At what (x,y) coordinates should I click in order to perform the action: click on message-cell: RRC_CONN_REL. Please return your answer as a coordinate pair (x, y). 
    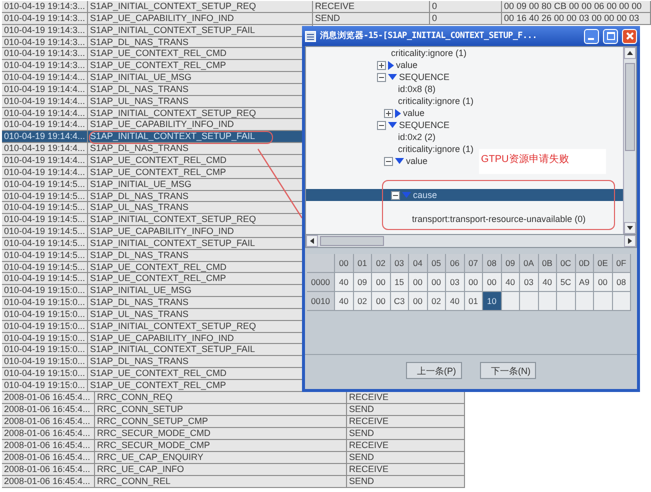
    Looking at the image, I should click on (221, 482).